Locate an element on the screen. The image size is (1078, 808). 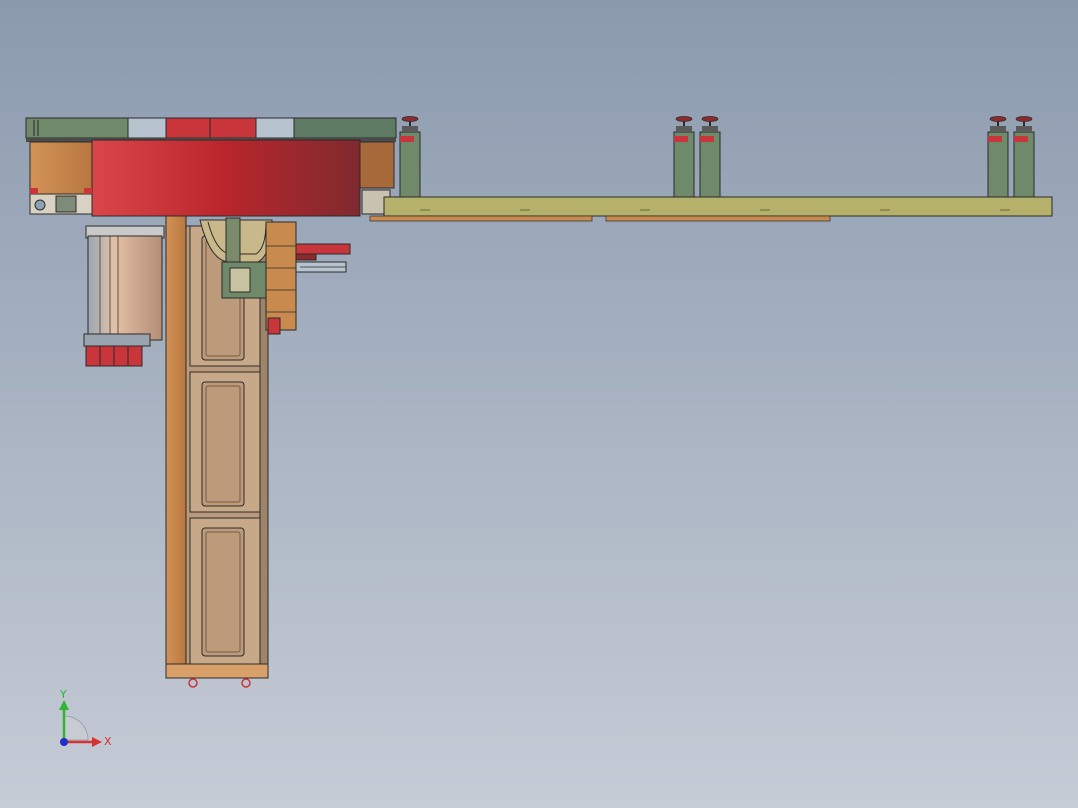
boom-arm is located at coordinates (711, 209).